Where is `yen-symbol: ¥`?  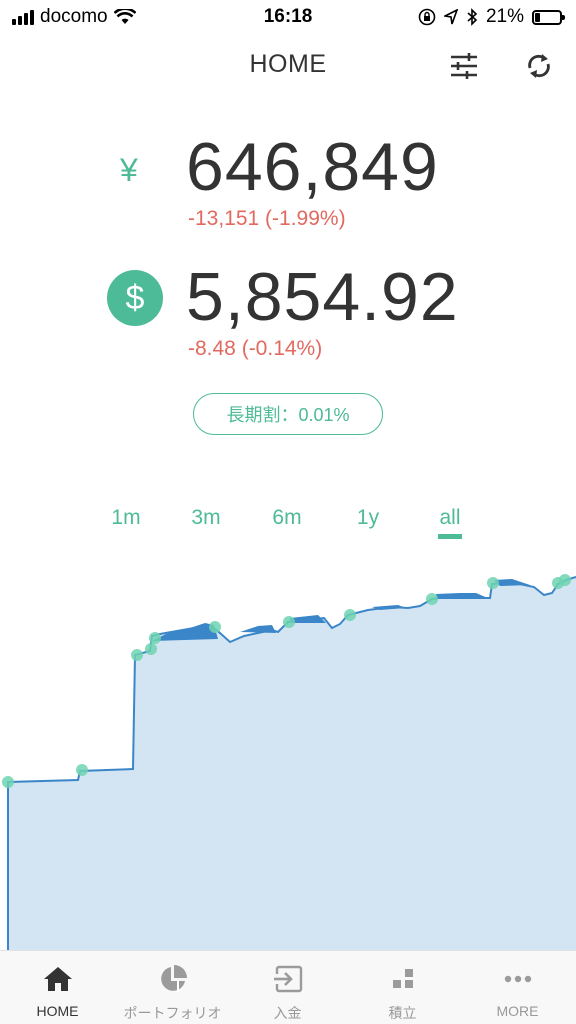
yen-symbol: ¥ is located at coordinates (129, 170).